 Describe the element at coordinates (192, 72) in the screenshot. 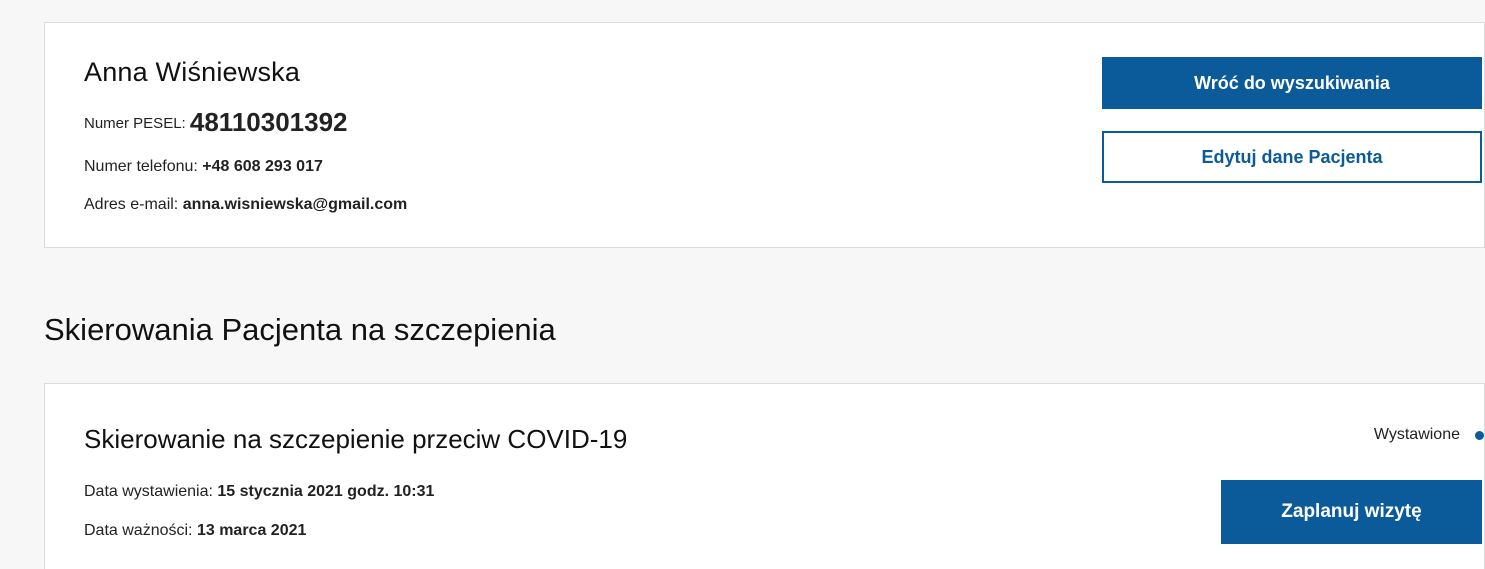

I see `patient-name: Anna Wiśniewska` at that location.